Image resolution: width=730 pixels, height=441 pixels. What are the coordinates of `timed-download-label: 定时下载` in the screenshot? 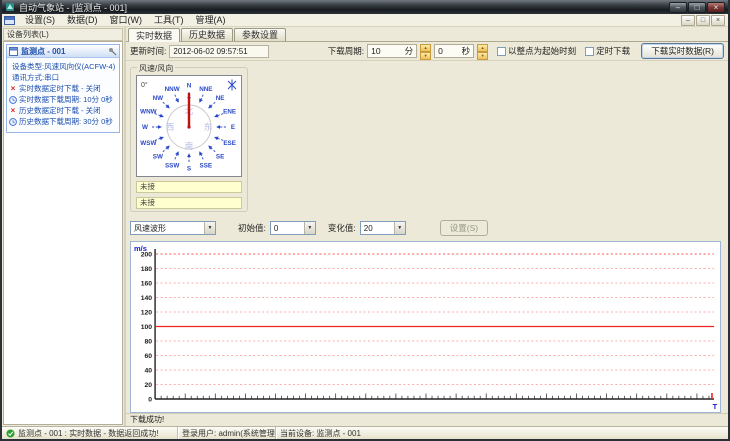 It's located at (613, 51).